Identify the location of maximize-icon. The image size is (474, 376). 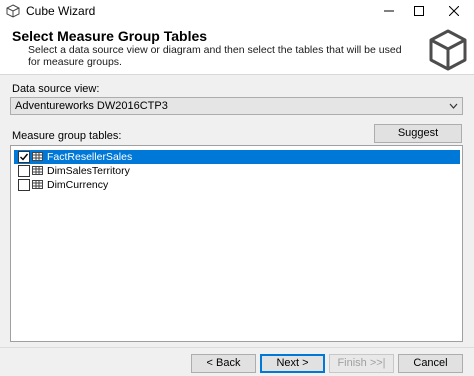
(419, 11).